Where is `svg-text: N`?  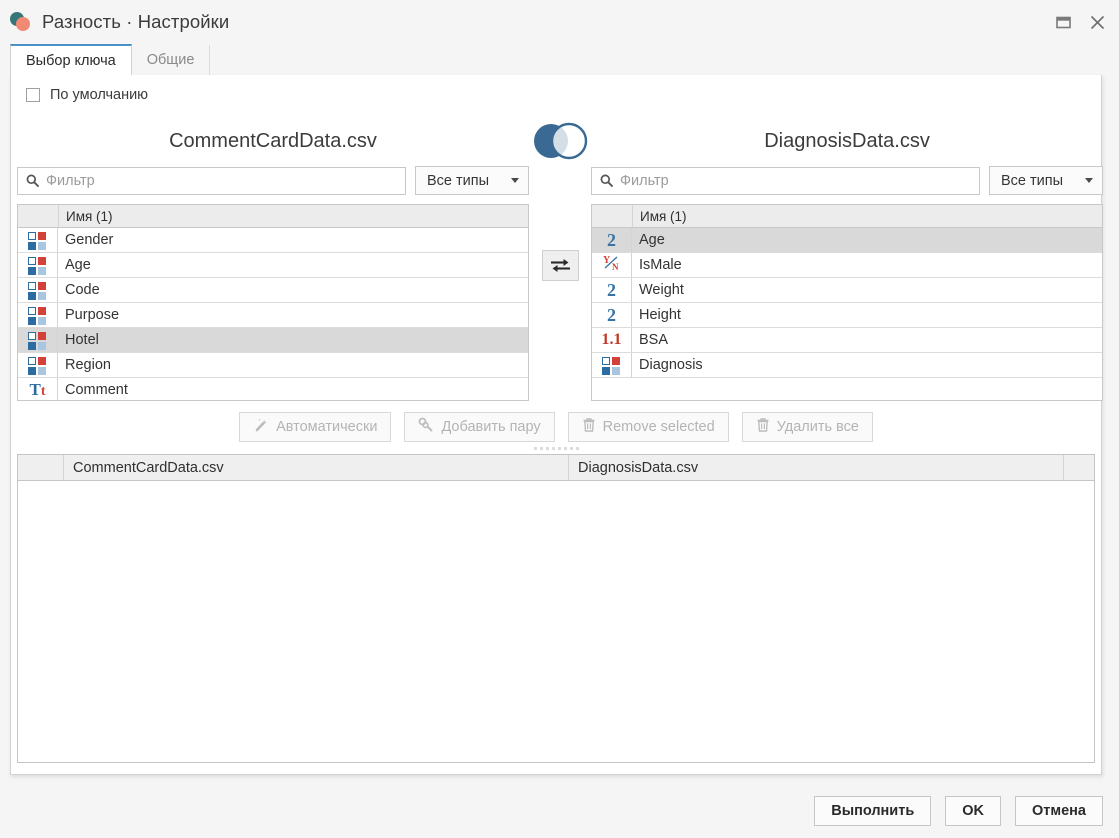
svg-text: N is located at coordinates (615, 267).